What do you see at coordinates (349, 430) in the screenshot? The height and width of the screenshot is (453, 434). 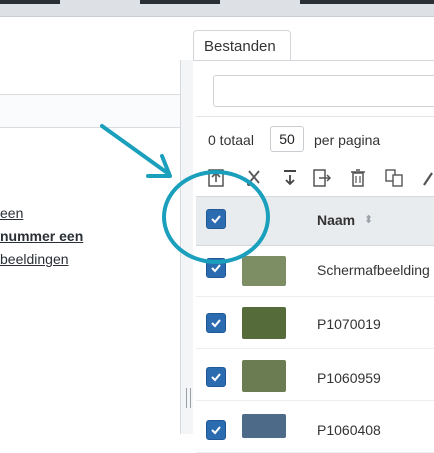 I see `file-name: P1060408` at bounding box center [349, 430].